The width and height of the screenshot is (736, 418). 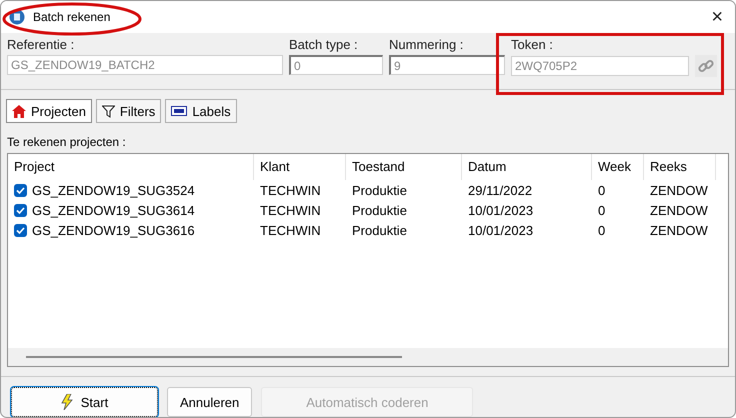 I want to click on column-header: Project, so click(x=131, y=167).